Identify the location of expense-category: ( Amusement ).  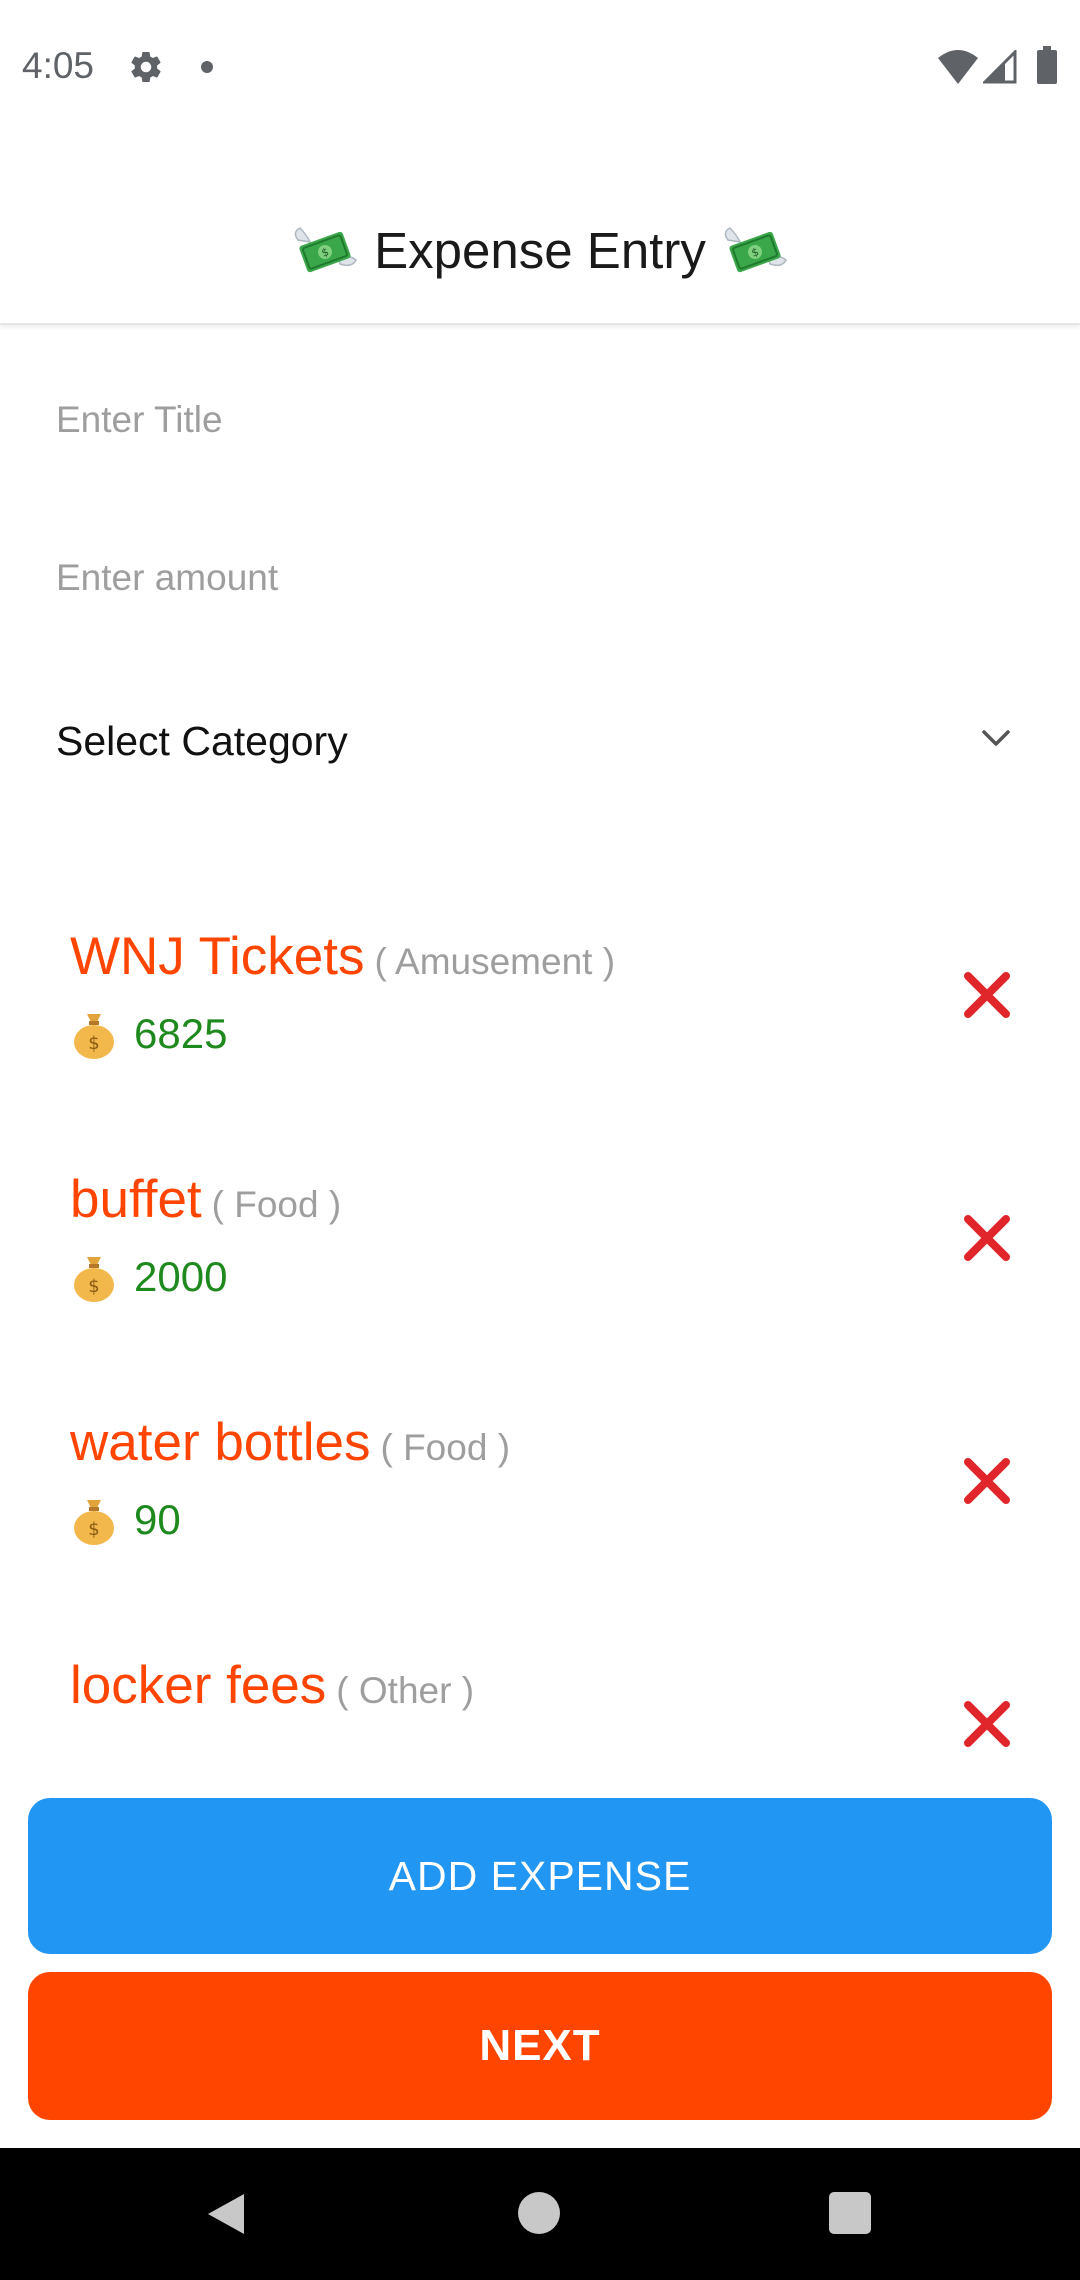
(495, 961).